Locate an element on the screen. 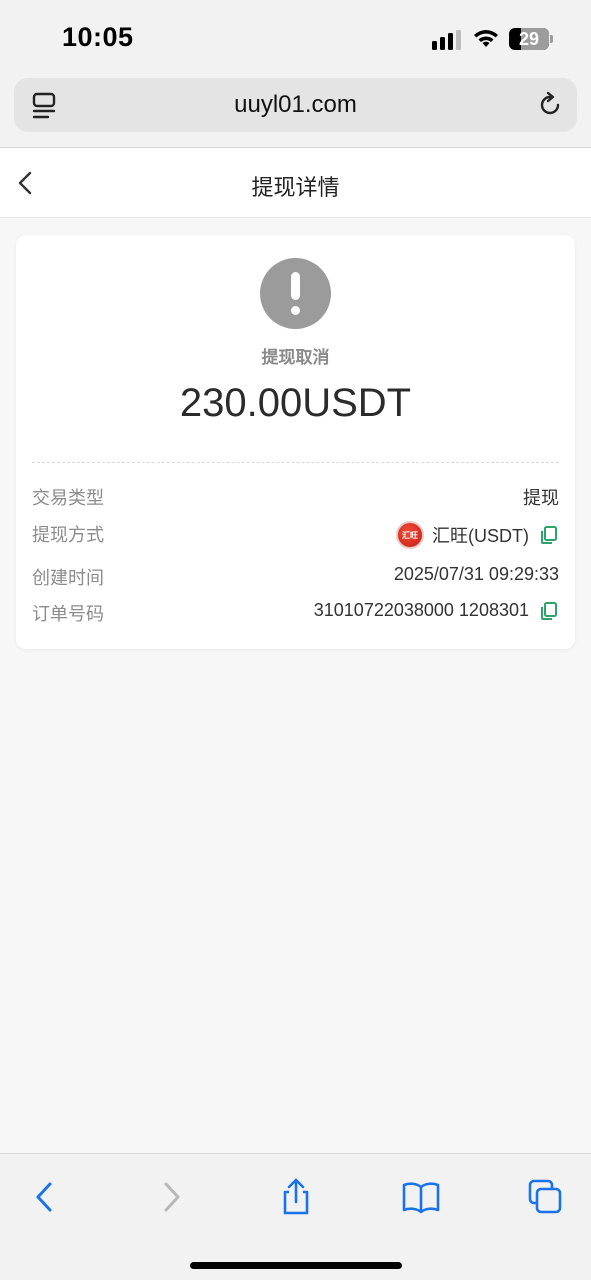  address-bar: uuyl01.com is located at coordinates (295, 105).